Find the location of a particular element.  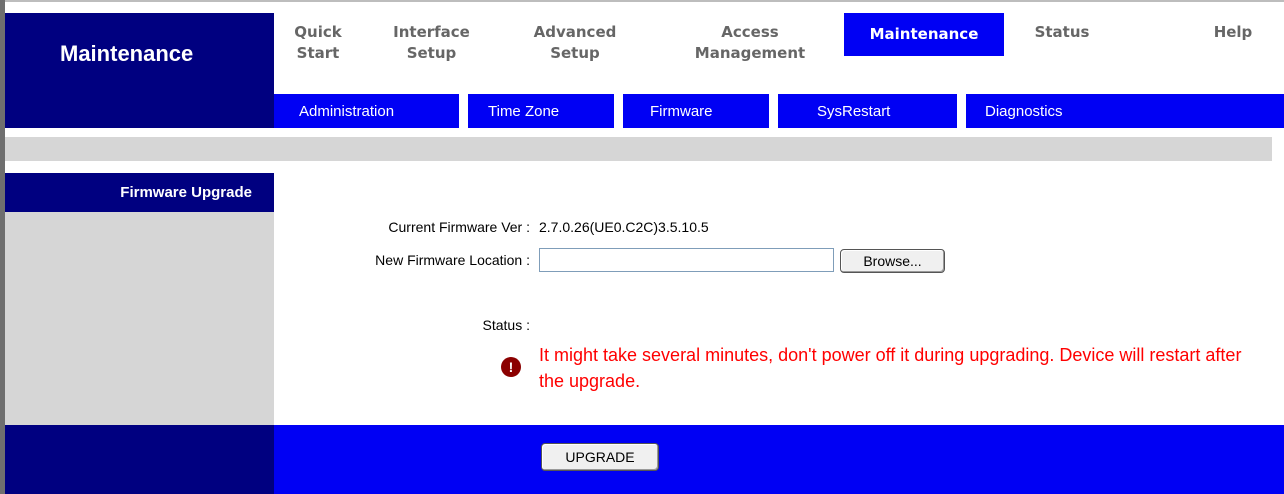

tab-access-management: Access Management is located at coordinates (750, 53).